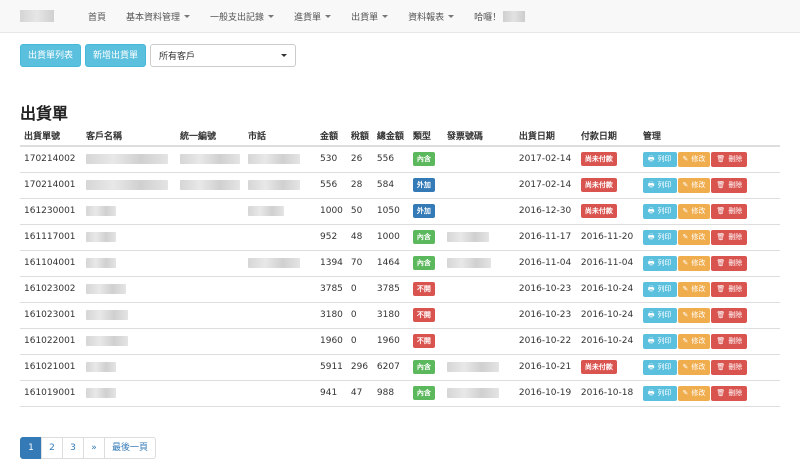 Image resolution: width=800 pixels, height=469 pixels. Describe the element at coordinates (390, 289) in the screenshot. I see `total: 3785` at that location.